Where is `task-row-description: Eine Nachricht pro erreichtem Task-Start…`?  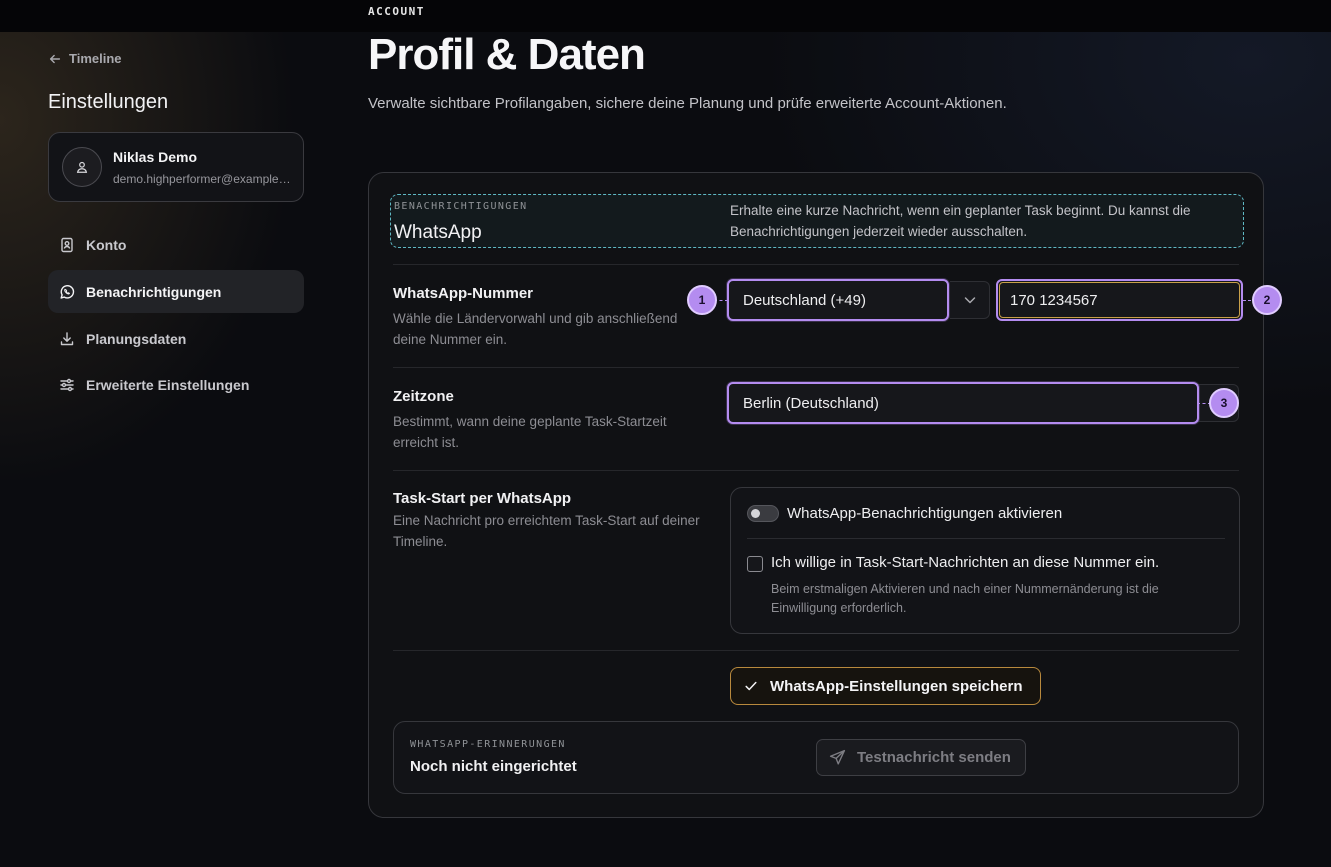 task-row-description: Eine Nachricht pro erreichtem Task-Start… is located at coordinates (546, 531).